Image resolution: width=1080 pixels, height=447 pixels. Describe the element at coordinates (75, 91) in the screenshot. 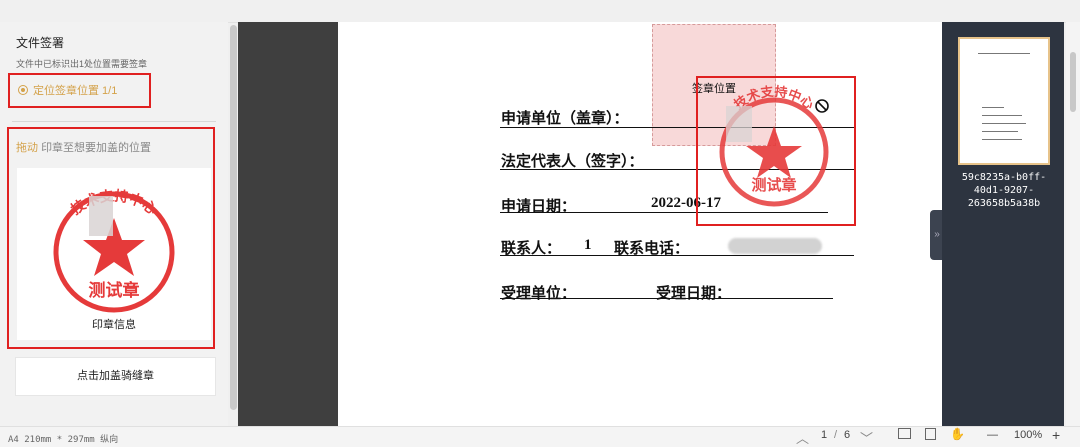

I see `locate-label: 定位签章位置 1/1` at that location.